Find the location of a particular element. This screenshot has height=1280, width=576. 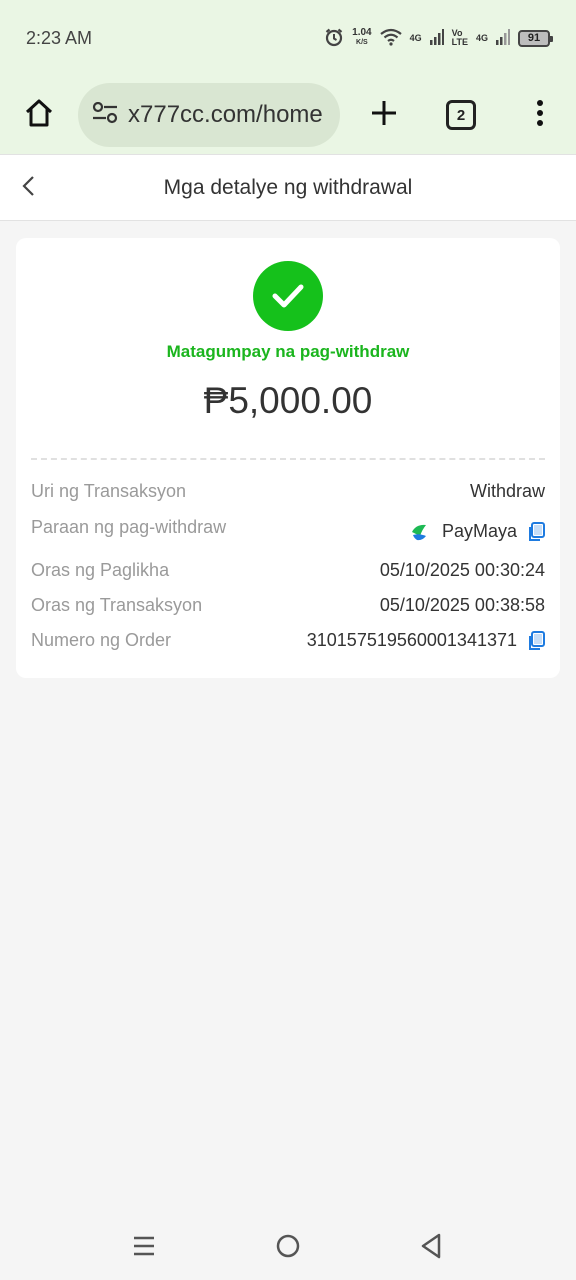

order-number: 310157519560001341371 is located at coordinates (411, 640).